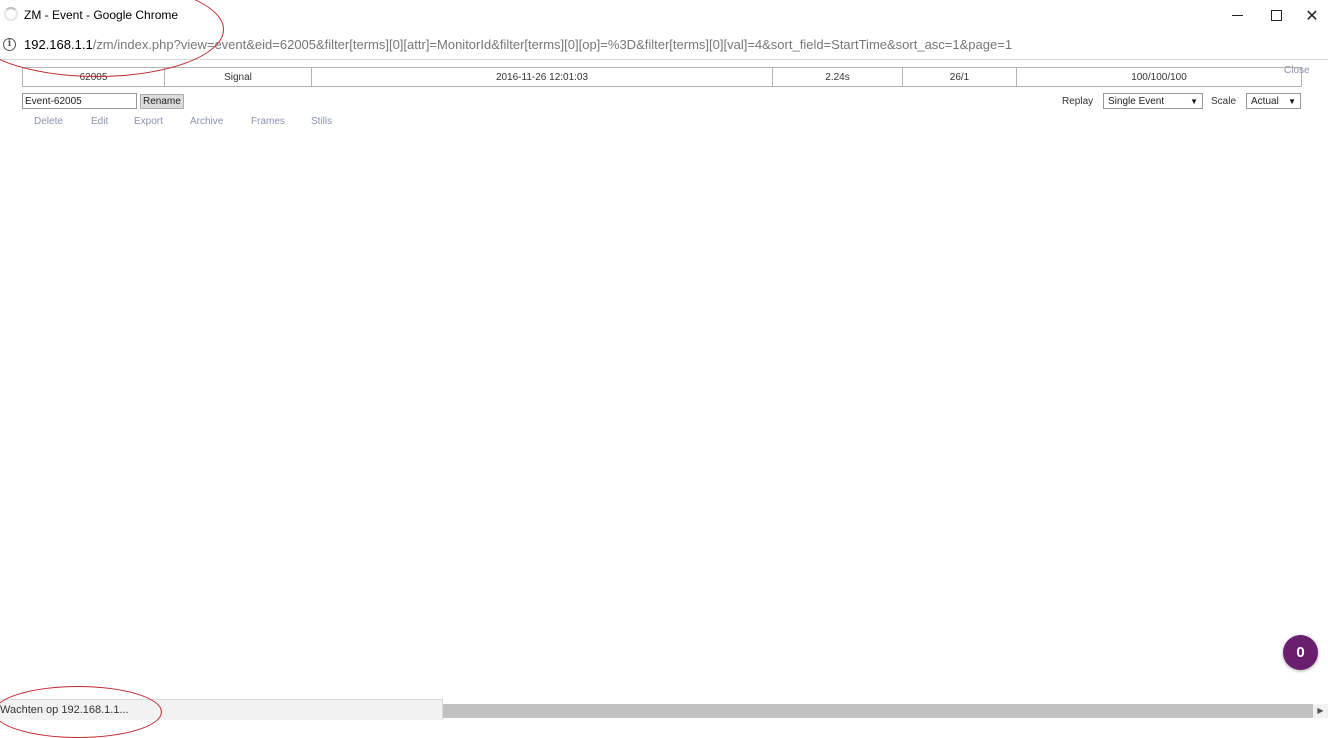  I want to click on stills-link: Stills, so click(321, 121).